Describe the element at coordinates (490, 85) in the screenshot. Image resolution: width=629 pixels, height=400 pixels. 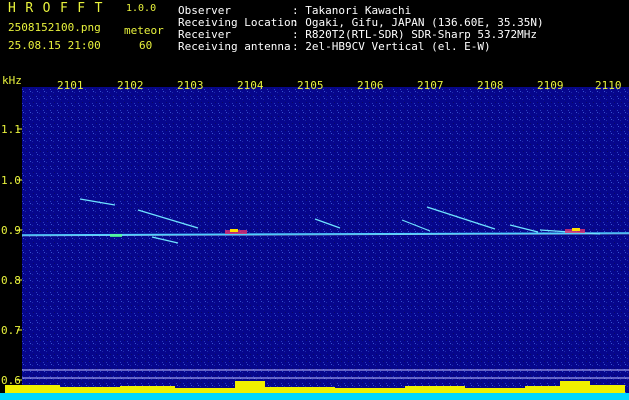
I see `time-tick-2108: 2108` at that location.